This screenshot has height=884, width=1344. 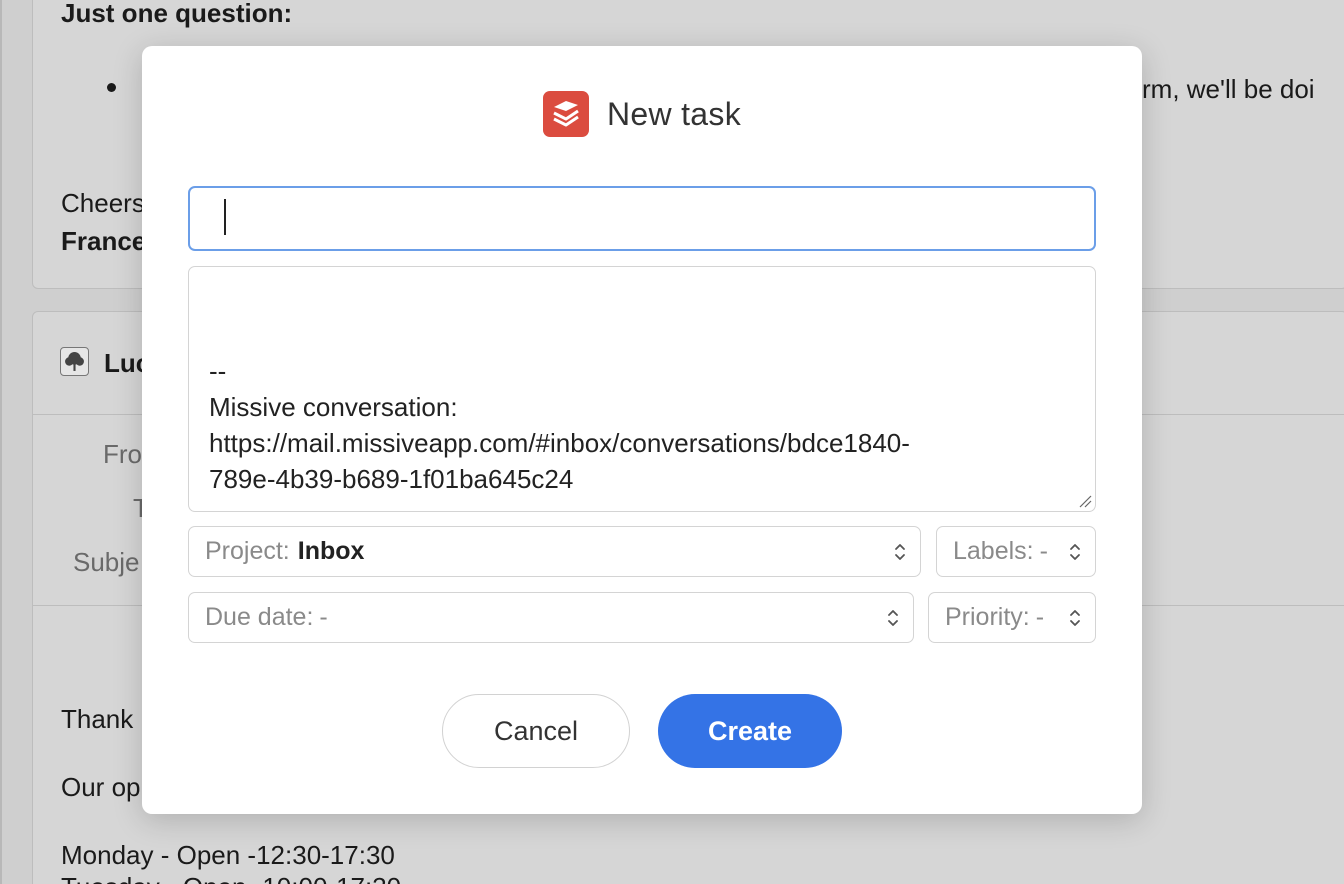 I want to click on create-button: Create, so click(x=750, y=731).